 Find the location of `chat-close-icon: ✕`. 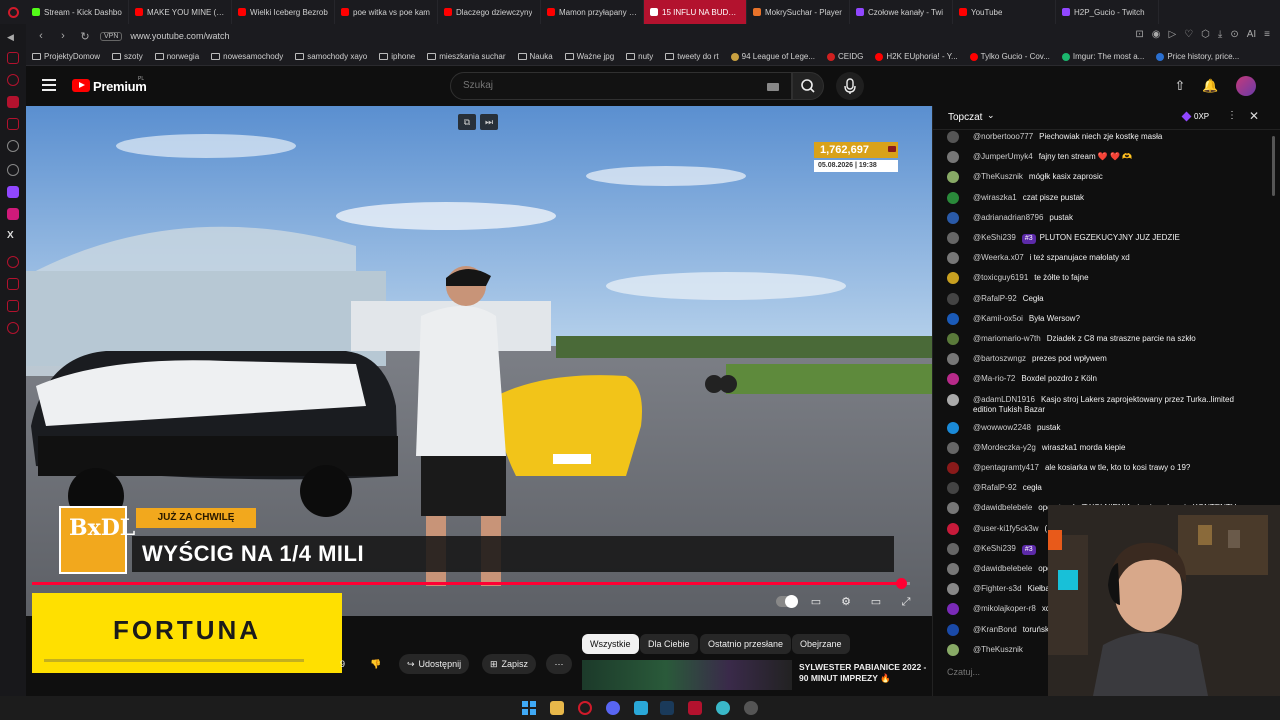

chat-close-icon: ✕ is located at coordinates (1254, 116).